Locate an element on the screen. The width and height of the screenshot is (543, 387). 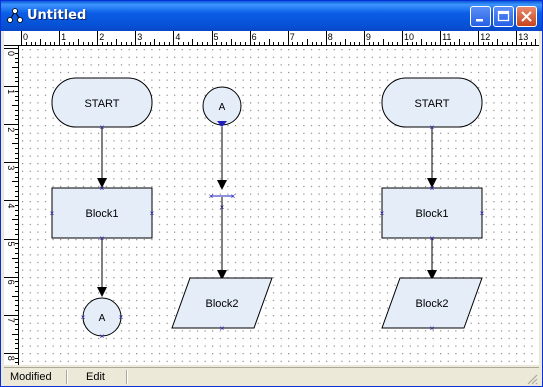
status-modified: Modified is located at coordinates (31, 377).